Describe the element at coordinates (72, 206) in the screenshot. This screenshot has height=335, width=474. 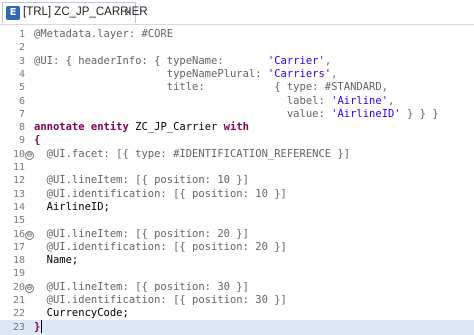
I see `code-token: AirlineID;` at that location.